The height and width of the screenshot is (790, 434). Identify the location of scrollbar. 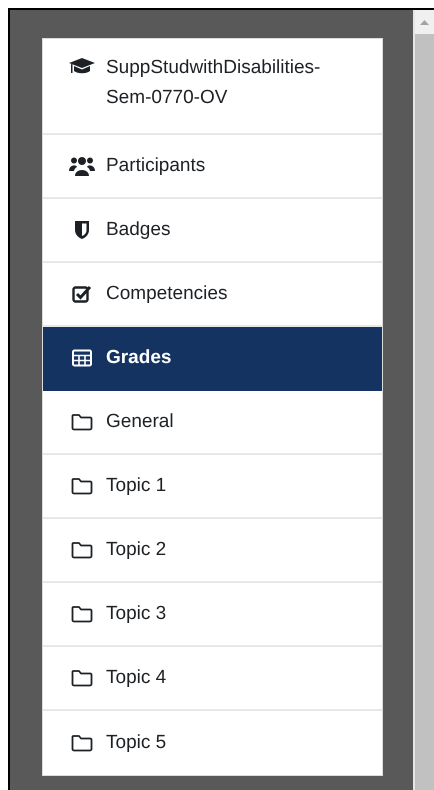
(423, 400).